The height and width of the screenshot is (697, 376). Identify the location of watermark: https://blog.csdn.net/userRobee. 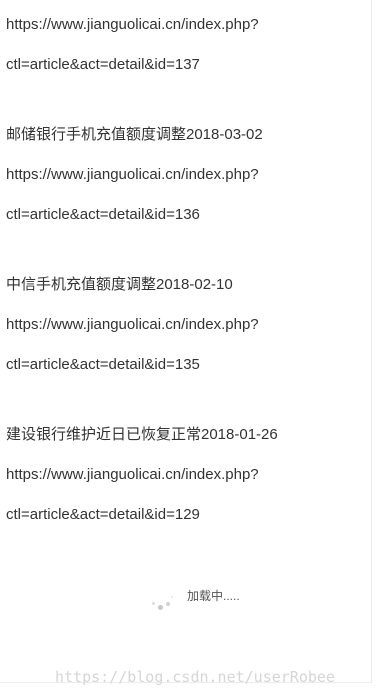
(195, 677).